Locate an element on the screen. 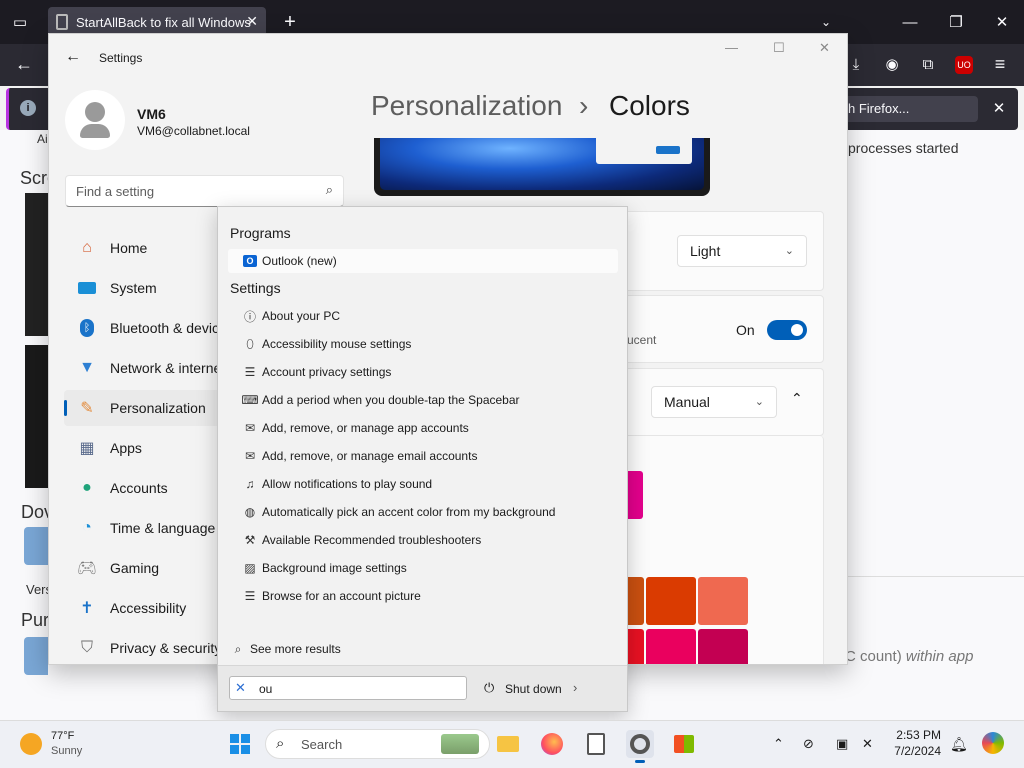 The image size is (1024, 768). ublock-icon: UO is located at coordinates (964, 65).